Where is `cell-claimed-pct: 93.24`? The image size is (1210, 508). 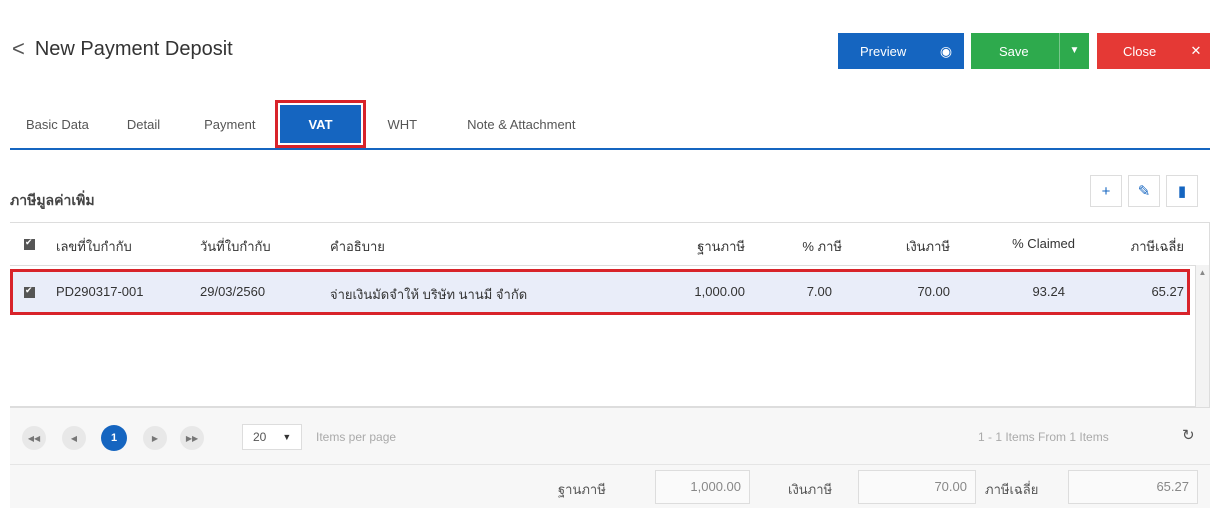
cell-claimed-pct: 93.24 is located at coordinates (1048, 291).